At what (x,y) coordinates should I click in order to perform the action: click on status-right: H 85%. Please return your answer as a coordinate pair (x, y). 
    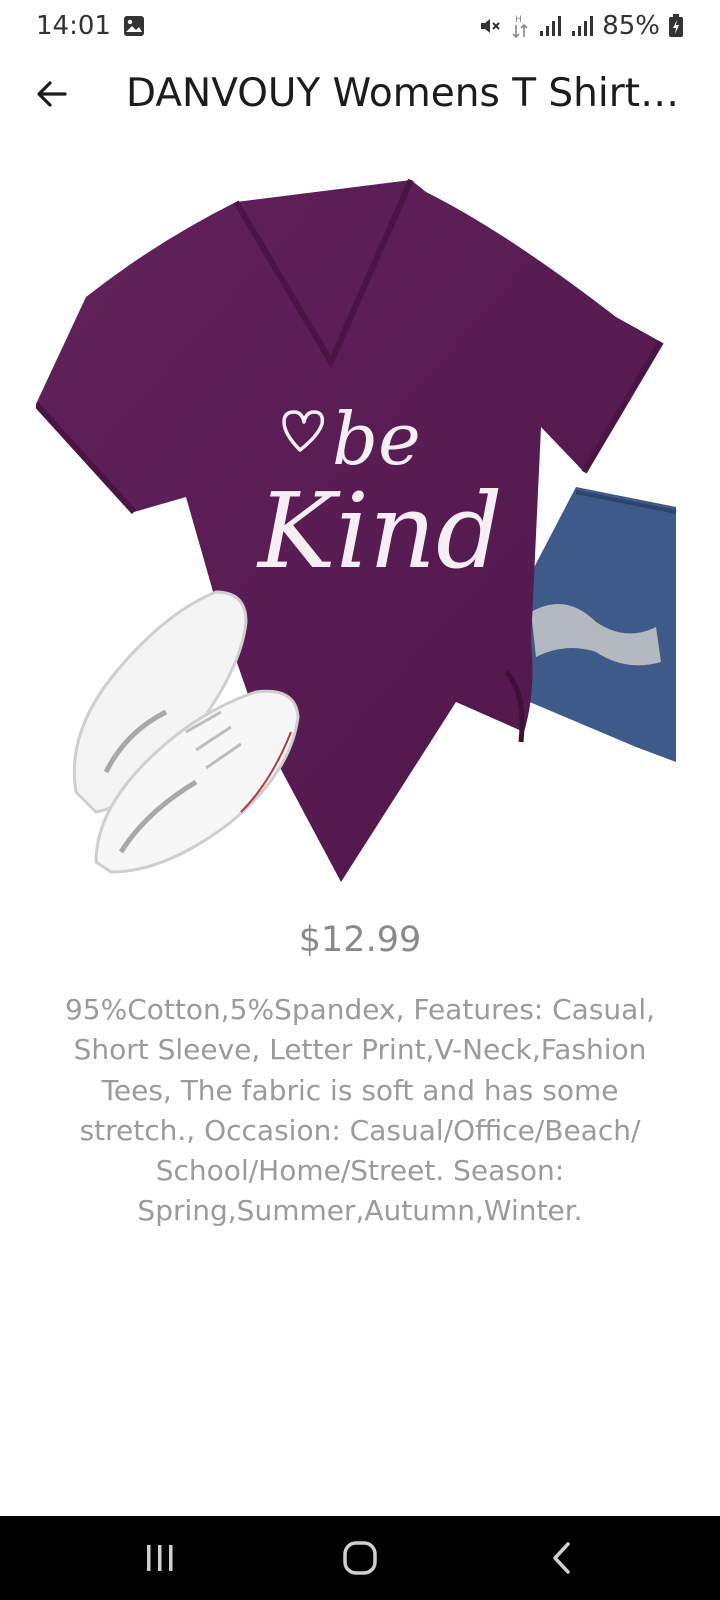
    Looking at the image, I should click on (581, 26).